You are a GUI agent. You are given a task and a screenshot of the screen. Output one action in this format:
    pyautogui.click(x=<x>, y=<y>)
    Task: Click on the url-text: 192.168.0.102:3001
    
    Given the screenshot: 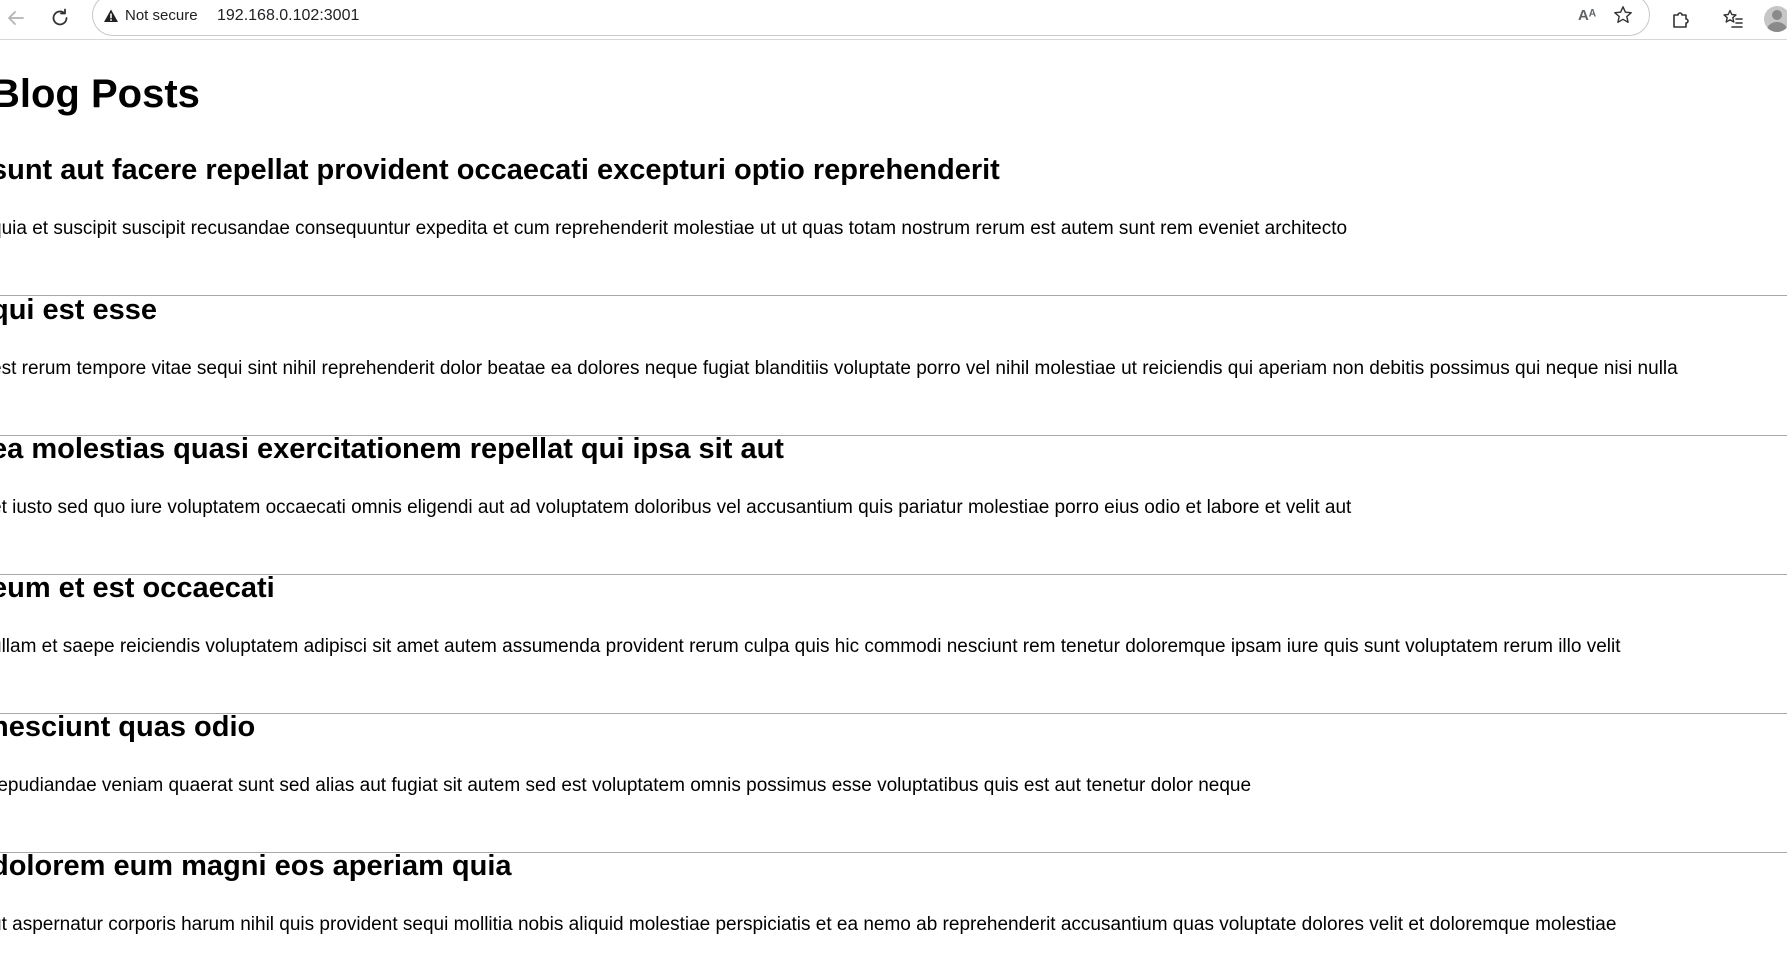 What is the action you would take?
    pyautogui.click(x=288, y=16)
    